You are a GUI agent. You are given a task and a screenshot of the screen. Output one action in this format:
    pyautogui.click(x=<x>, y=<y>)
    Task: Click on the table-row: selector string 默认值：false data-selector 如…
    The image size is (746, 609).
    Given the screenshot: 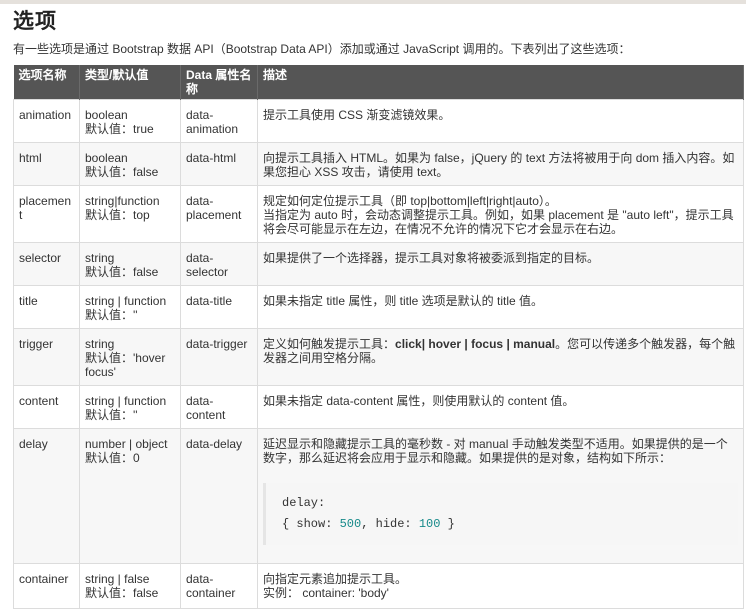 What is the action you would take?
    pyautogui.click(x=378, y=264)
    